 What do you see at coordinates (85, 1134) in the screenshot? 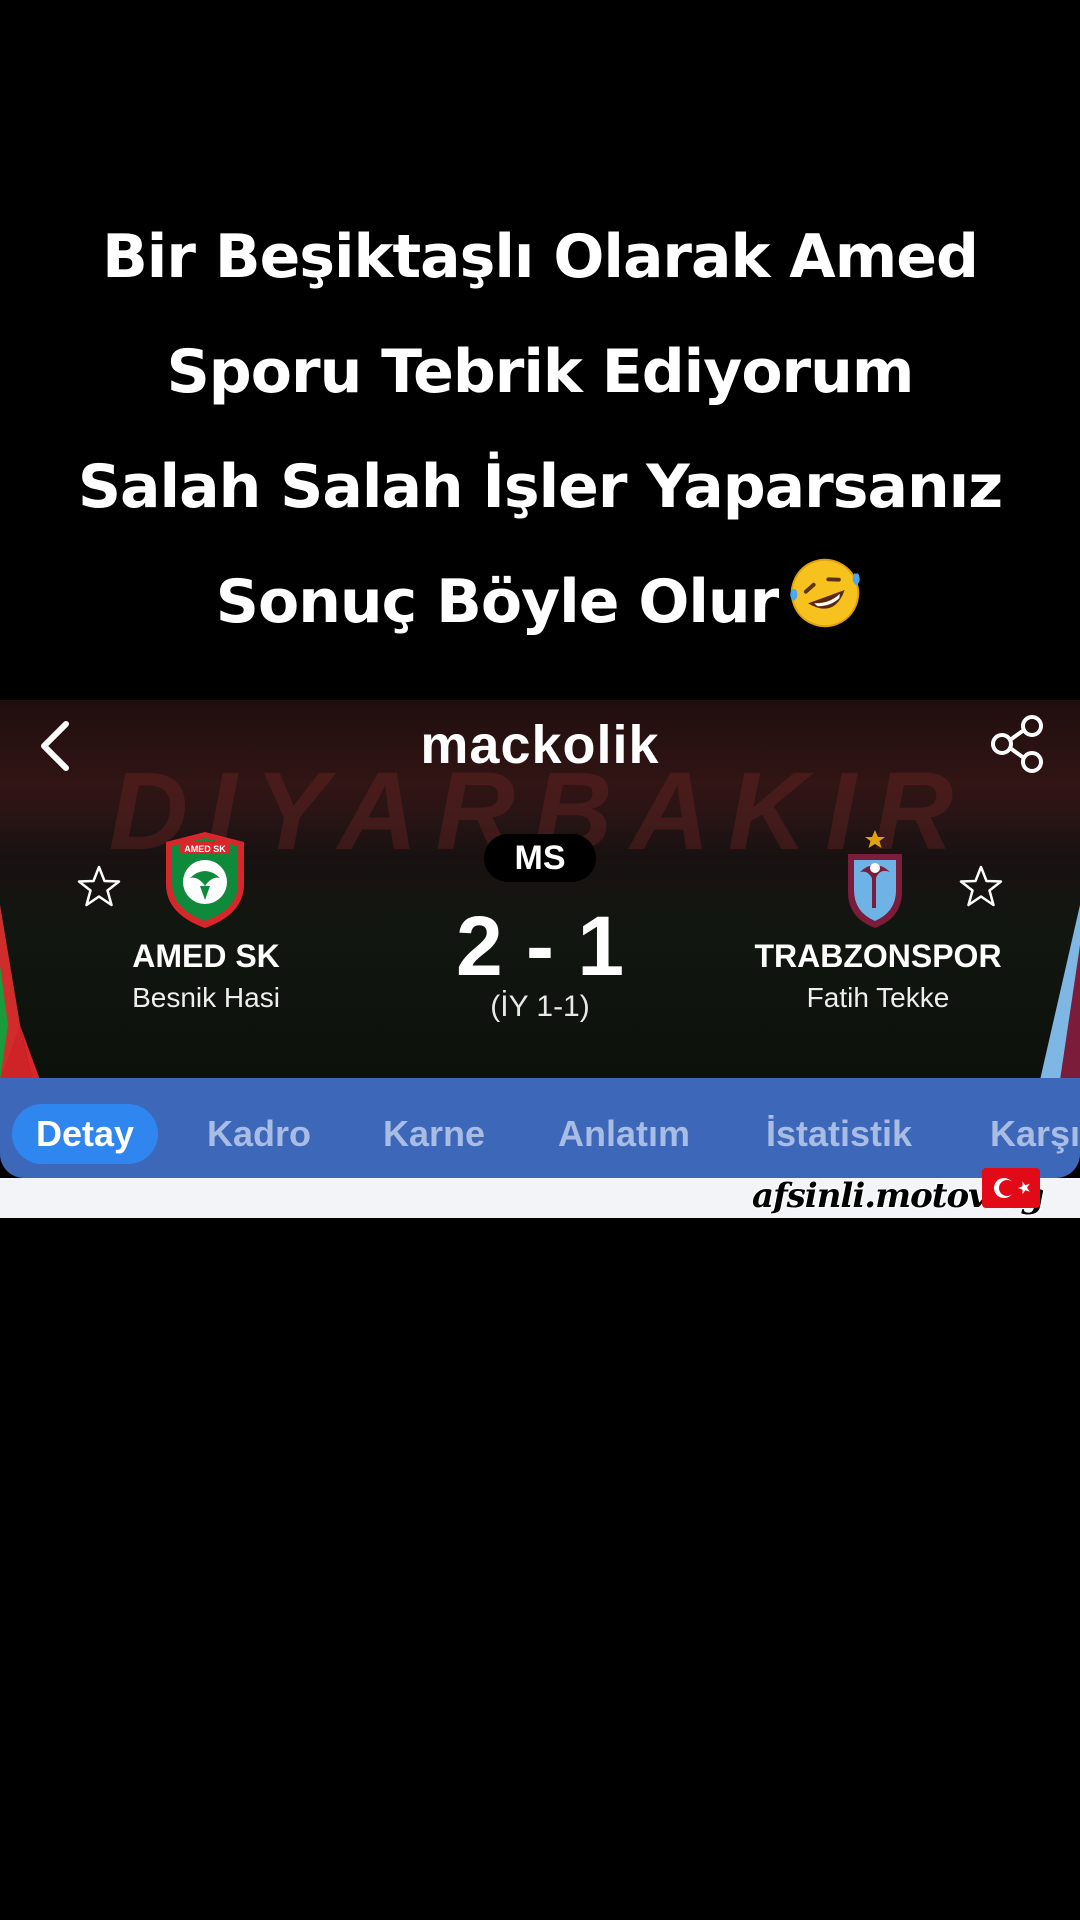
I see `tab-detay: Detay` at bounding box center [85, 1134].